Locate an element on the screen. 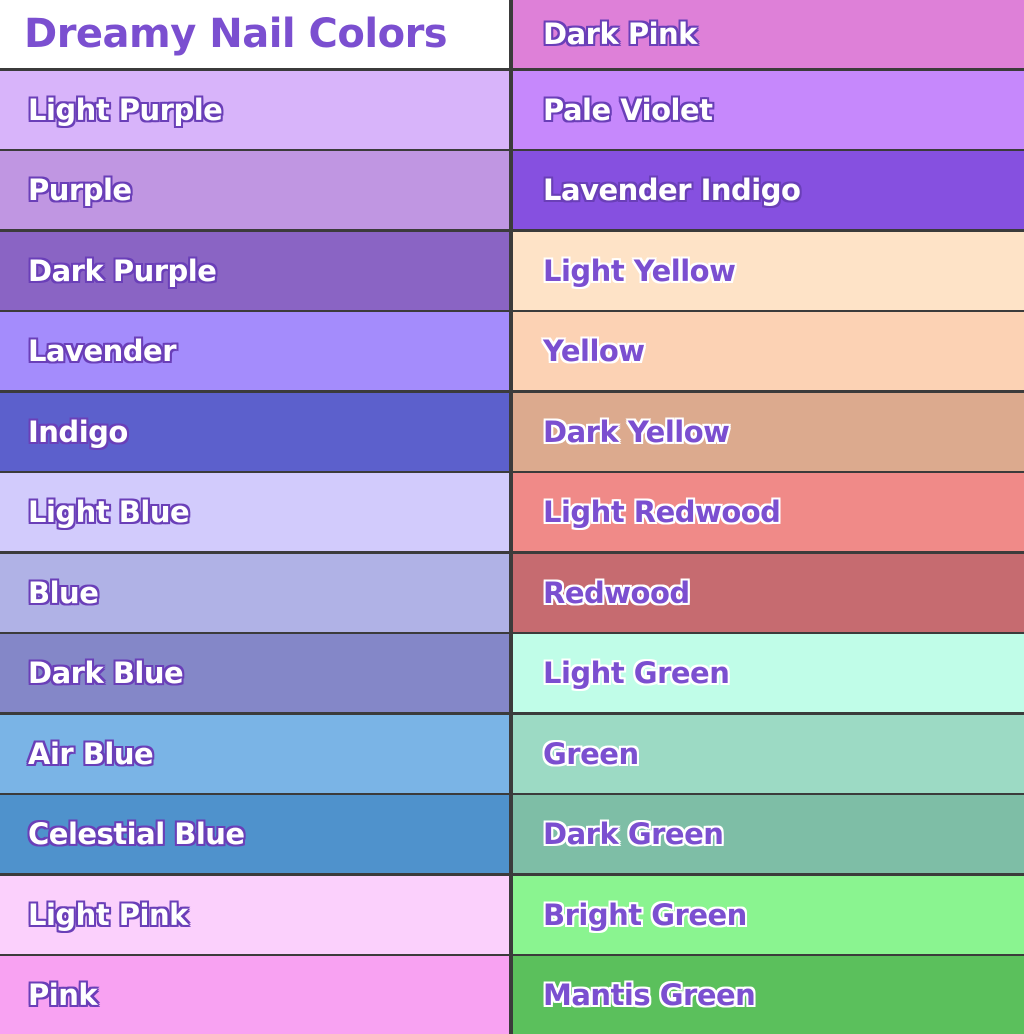 This screenshot has height=1034, width=1024. color-label: Light Green is located at coordinates (636, 673).